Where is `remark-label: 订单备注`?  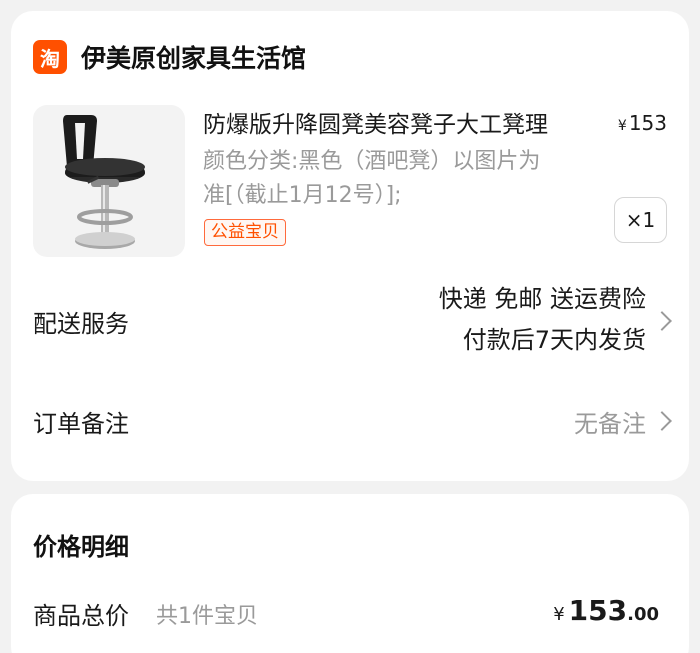 remark-label: 订单备注 is located at coordinates (81, 424).